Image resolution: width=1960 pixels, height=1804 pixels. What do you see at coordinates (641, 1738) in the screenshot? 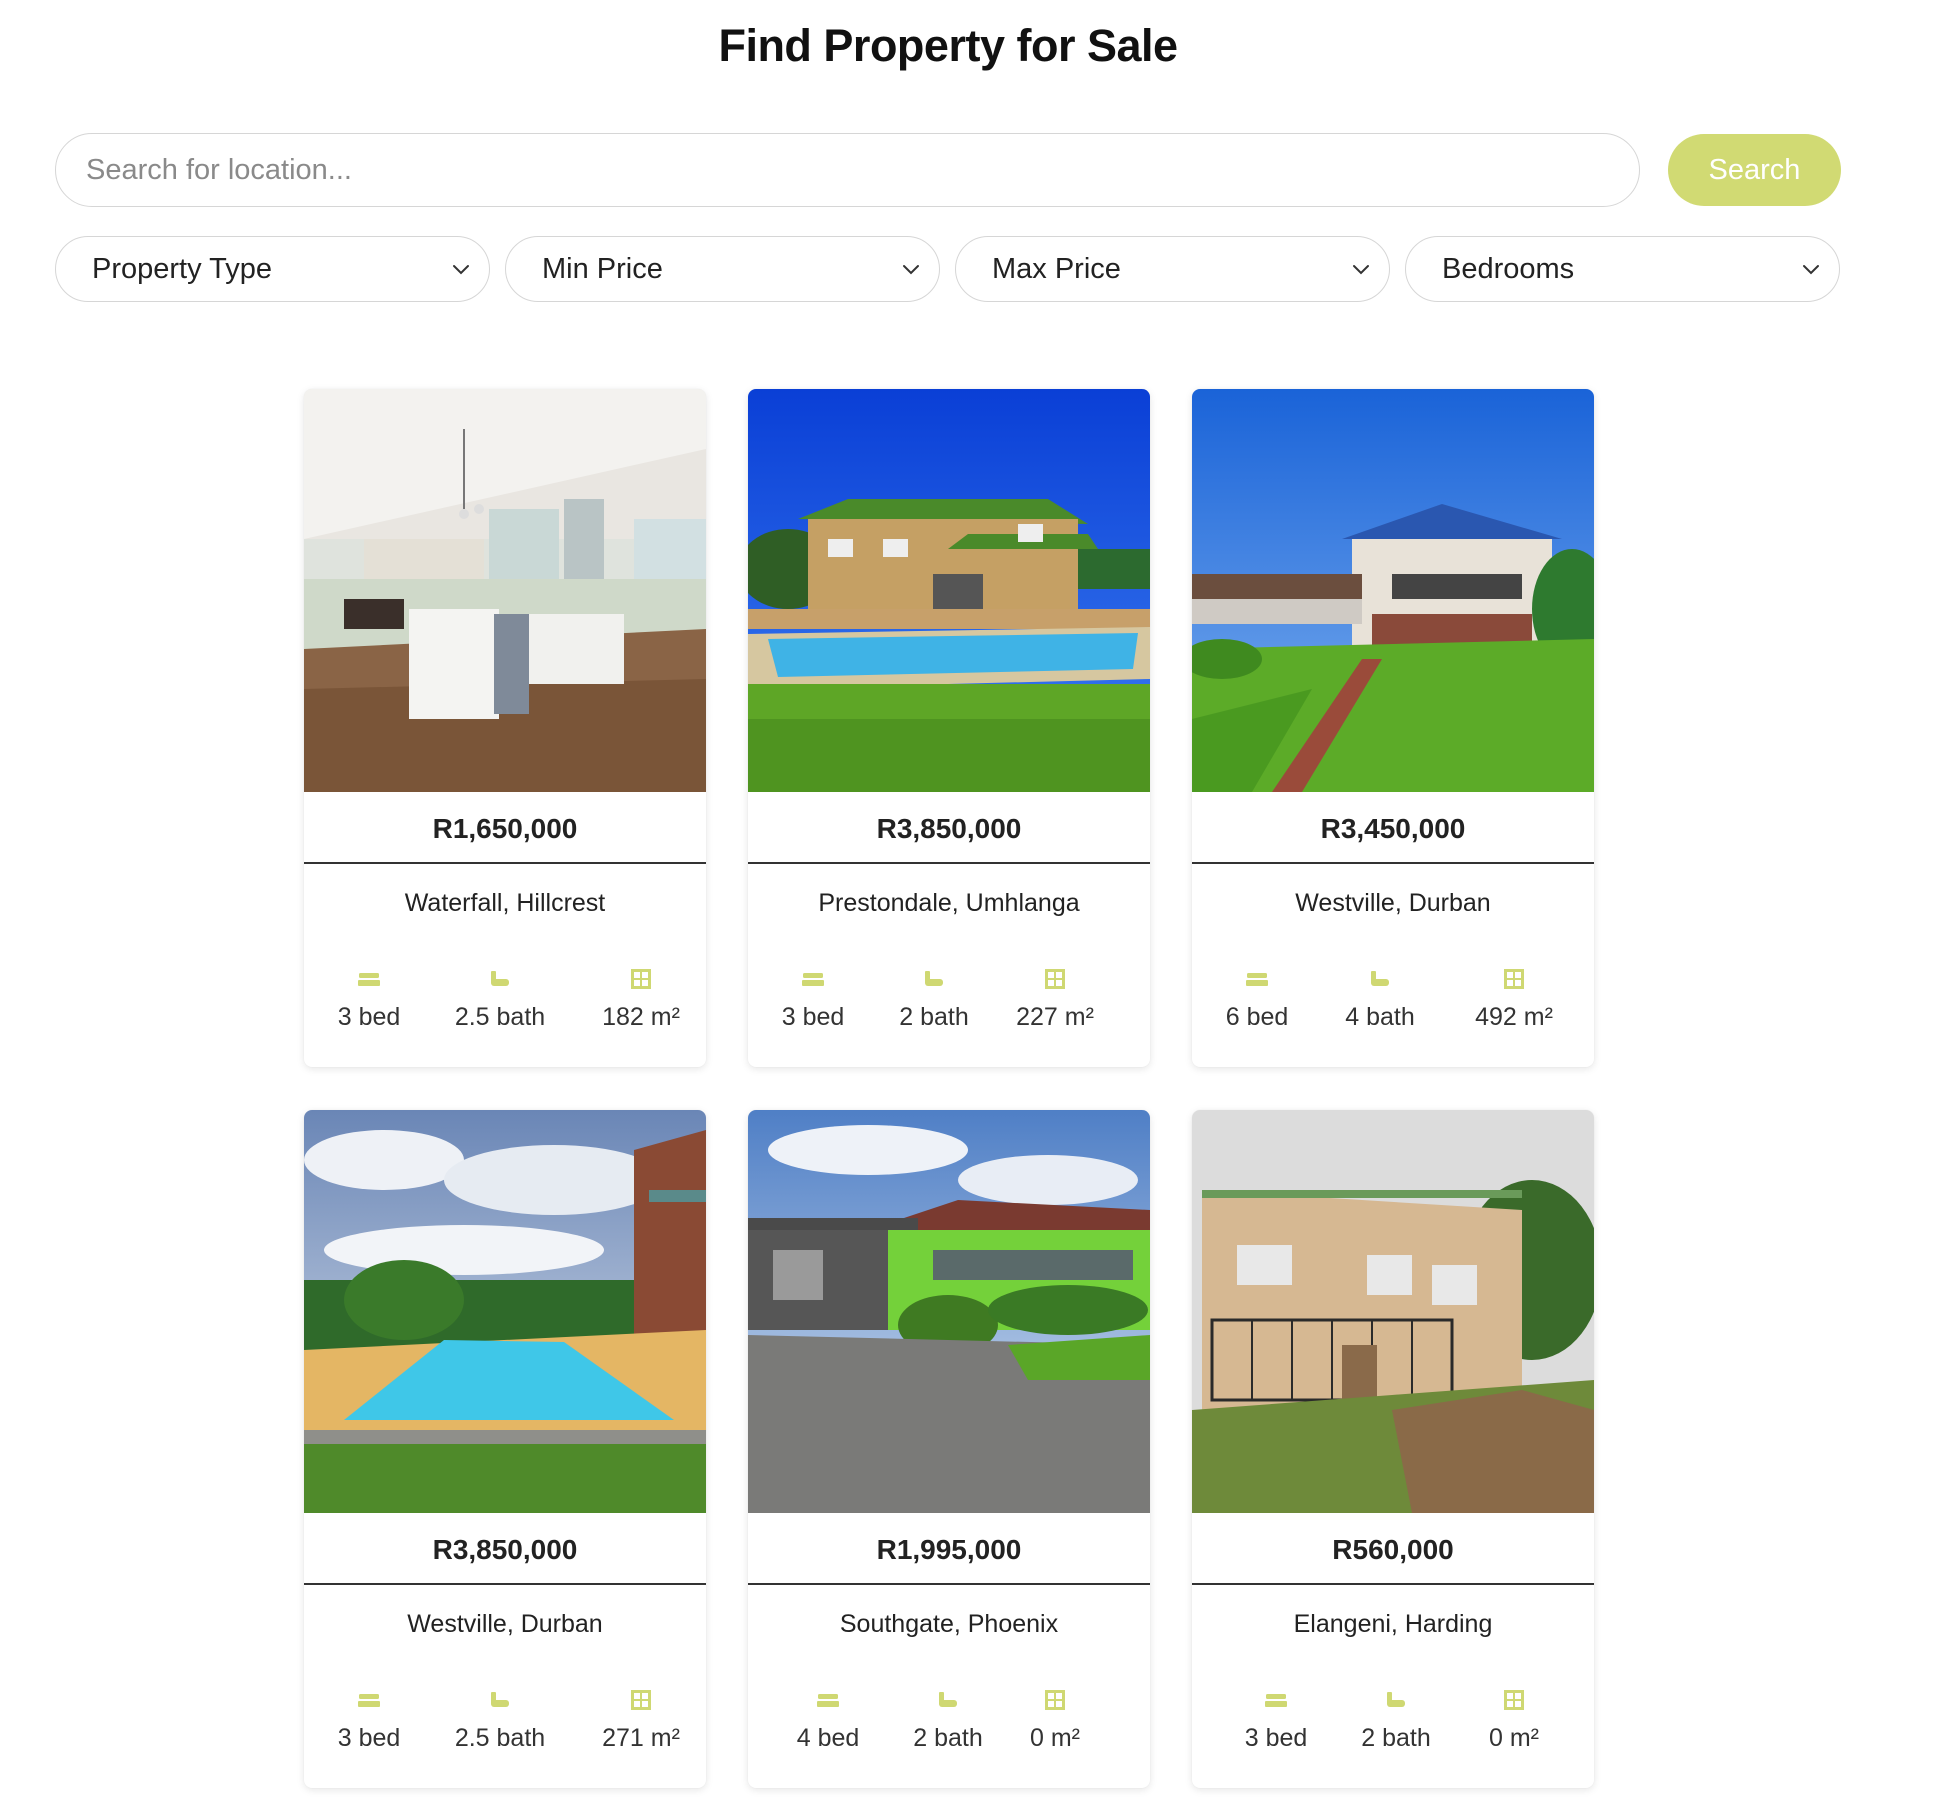
I see `floor-size-label: 271 m²` at bounding box center [641, 1738].